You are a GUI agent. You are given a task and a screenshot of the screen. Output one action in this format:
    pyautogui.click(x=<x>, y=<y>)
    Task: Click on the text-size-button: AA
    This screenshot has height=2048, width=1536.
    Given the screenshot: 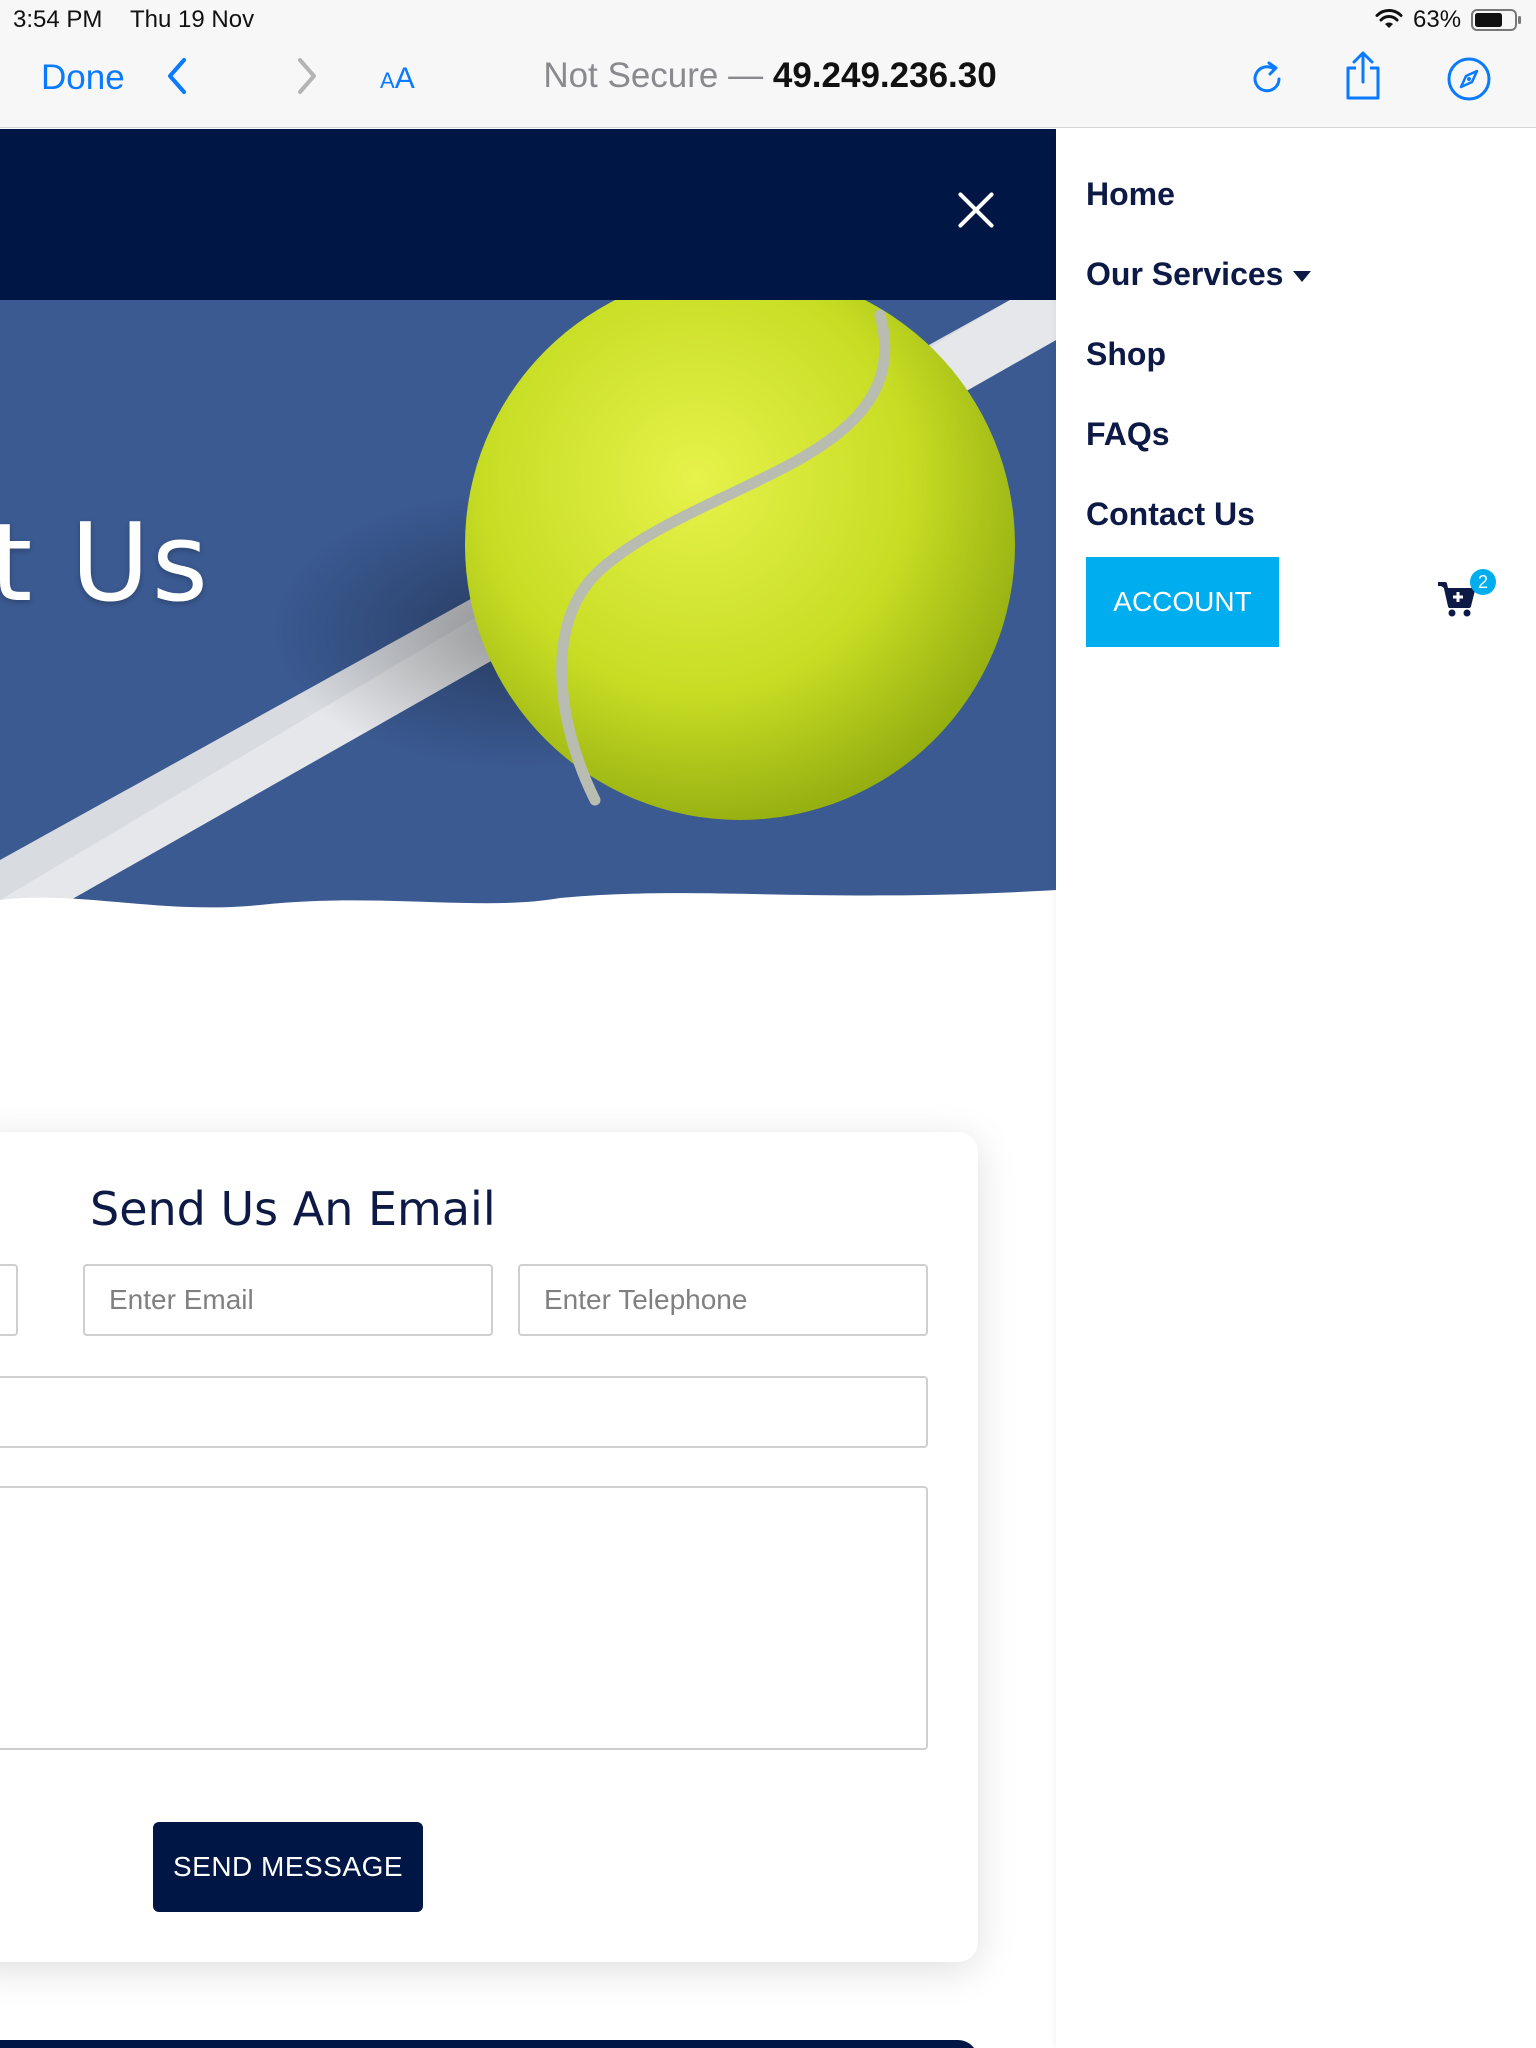 What is the action you would take?
    pyautogui.click(x=397, y=79)
    